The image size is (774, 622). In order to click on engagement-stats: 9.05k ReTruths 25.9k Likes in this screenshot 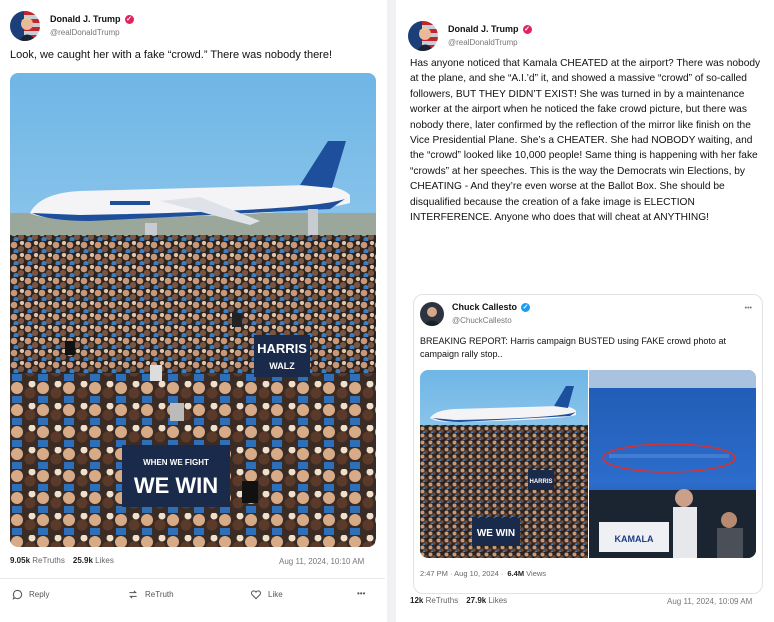, I will do `click(62, 560)`.